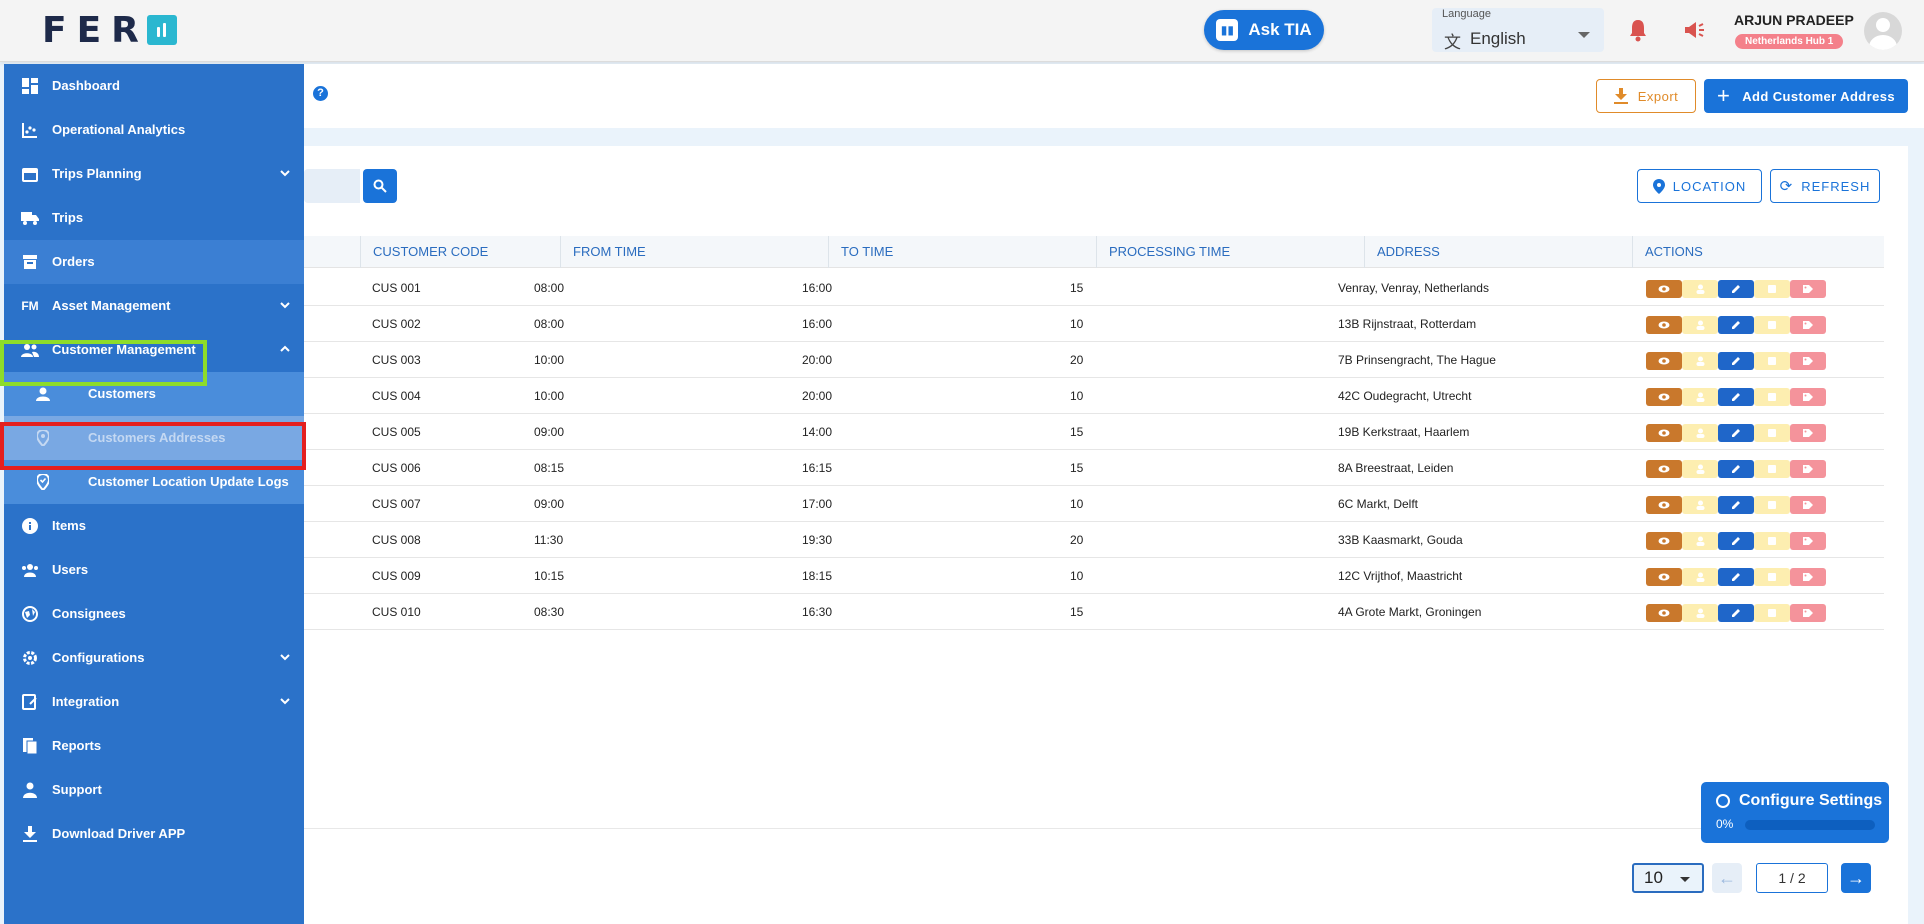 This screenshot has width=1924, height=924. I want to click on cell-from-time: 10:00, so click(549, 360).